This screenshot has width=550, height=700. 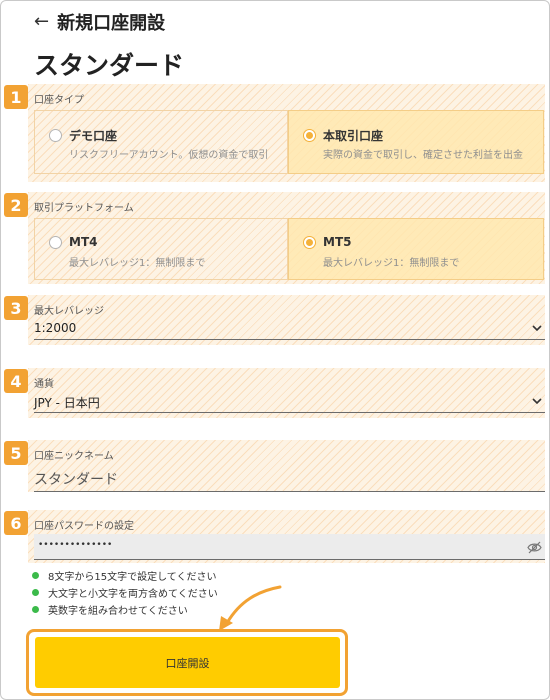 I want to click on option-desc: リスクフリーアカウント。仮想の資金で取引, so click(x=169, y=155).